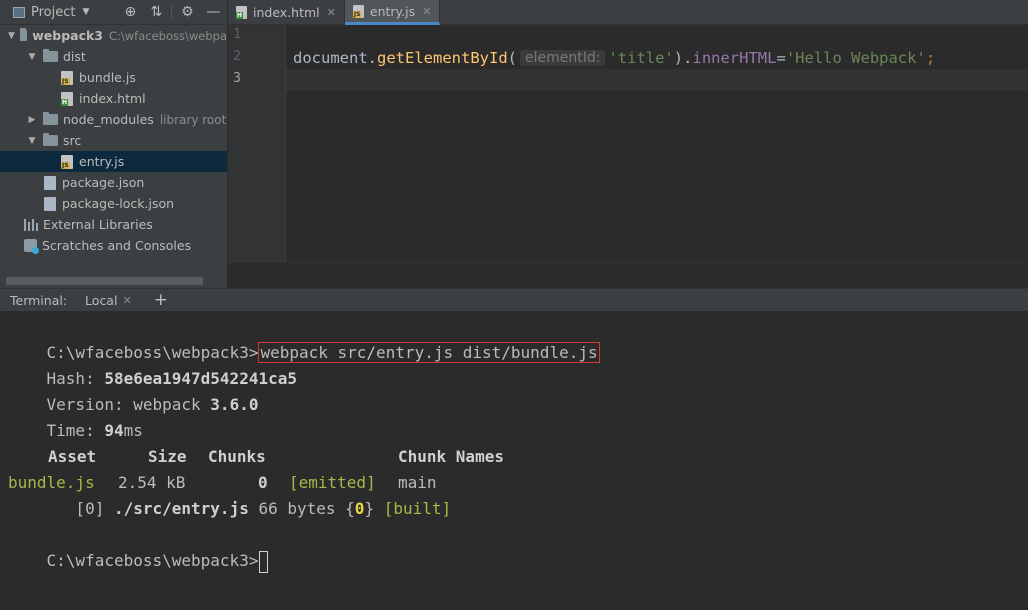 The image size is (1028, 610). I want to click on tree-item-scratches: Scratches and Consoles, so click(113, 245).